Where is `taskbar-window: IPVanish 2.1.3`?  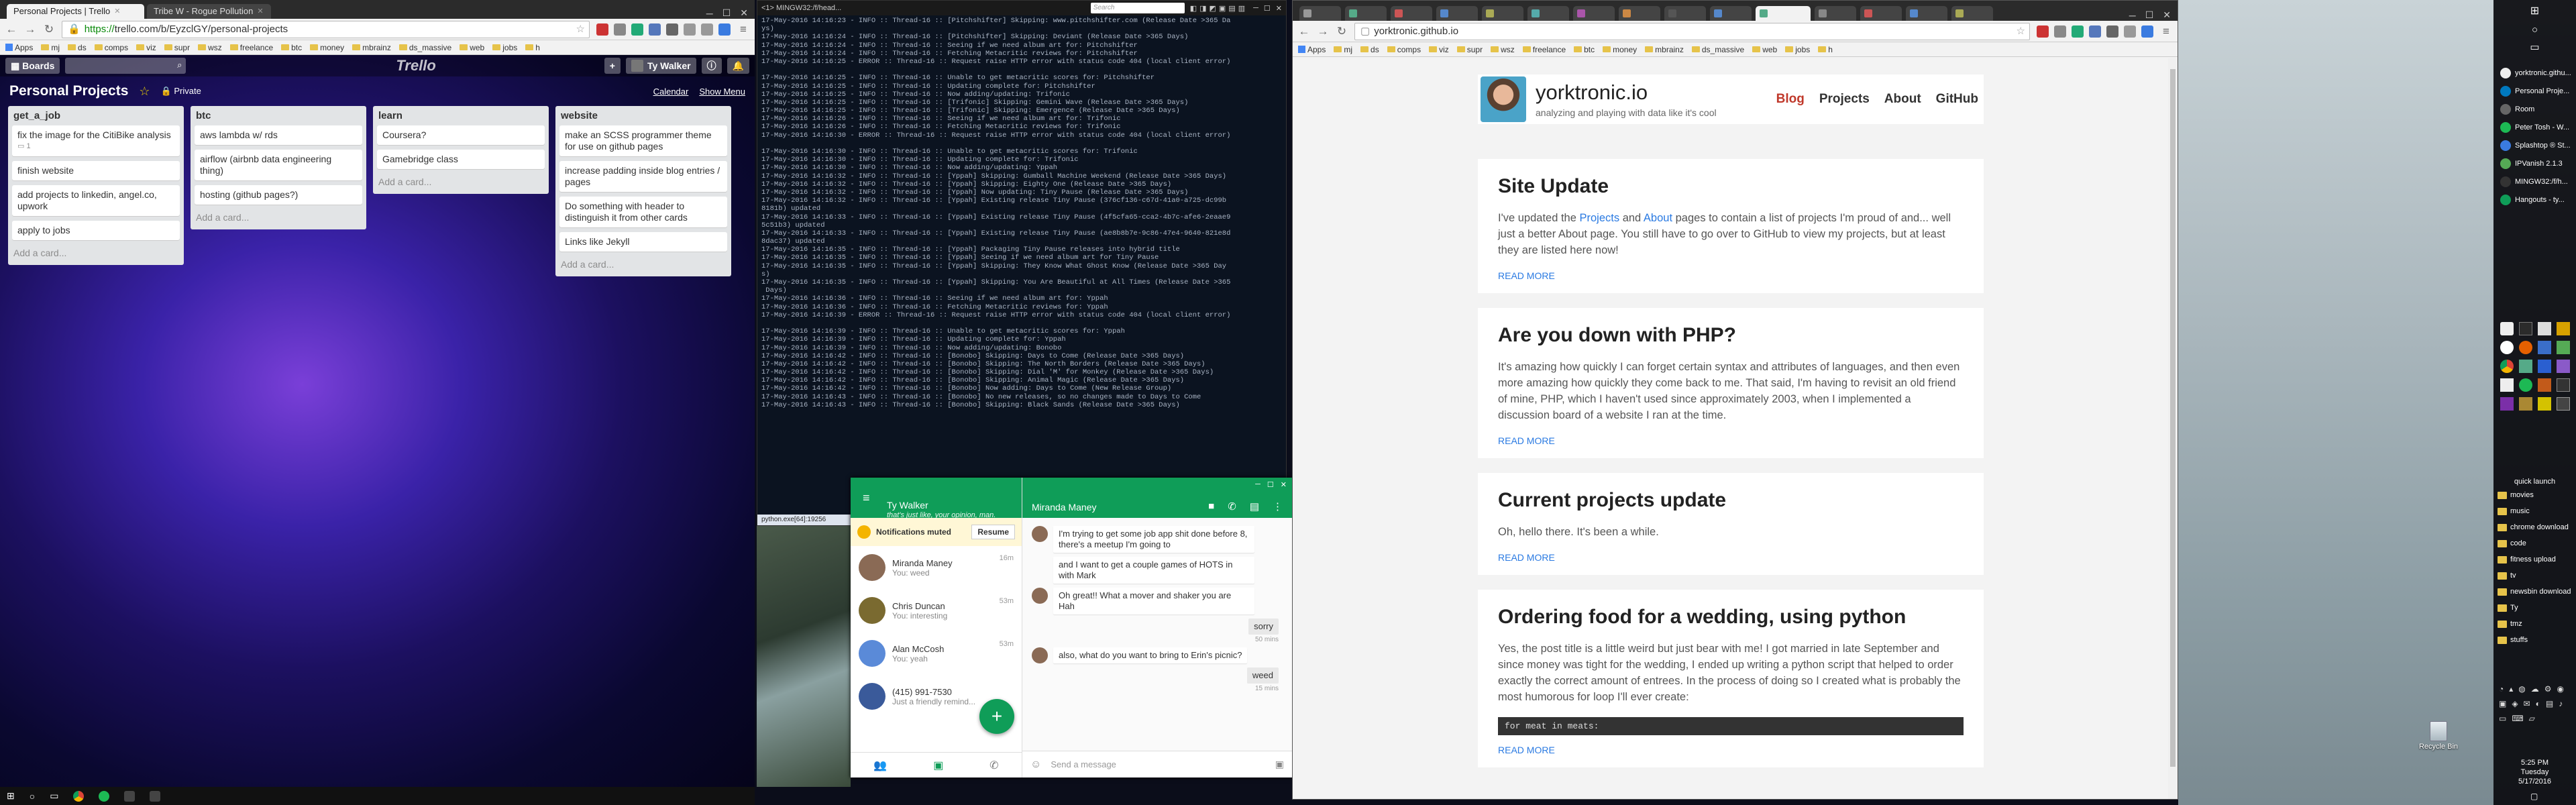 taskbar-window: IPVanish 2.1.3 is located at coordinates (2538, 163).